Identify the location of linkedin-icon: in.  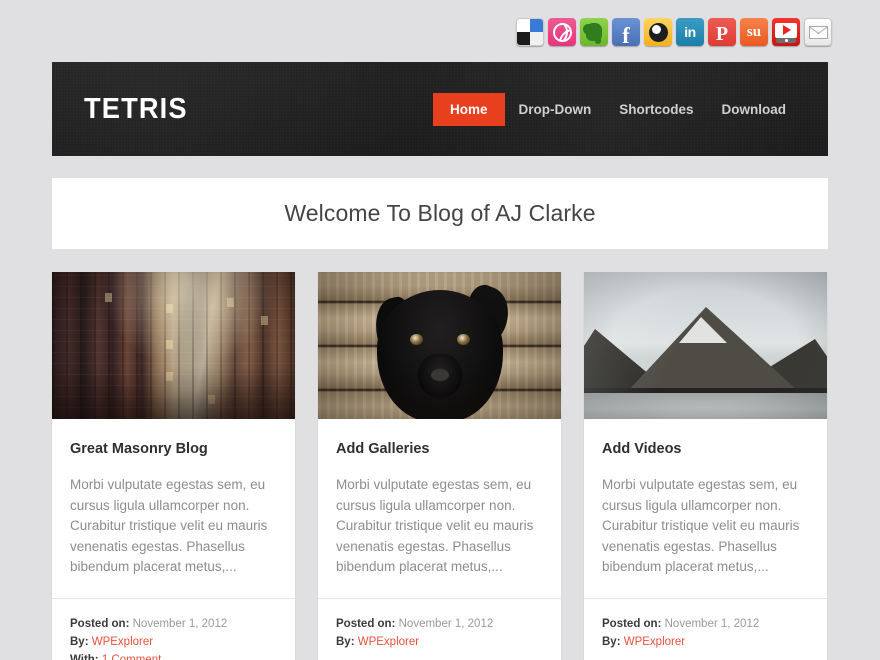
(690, 32).